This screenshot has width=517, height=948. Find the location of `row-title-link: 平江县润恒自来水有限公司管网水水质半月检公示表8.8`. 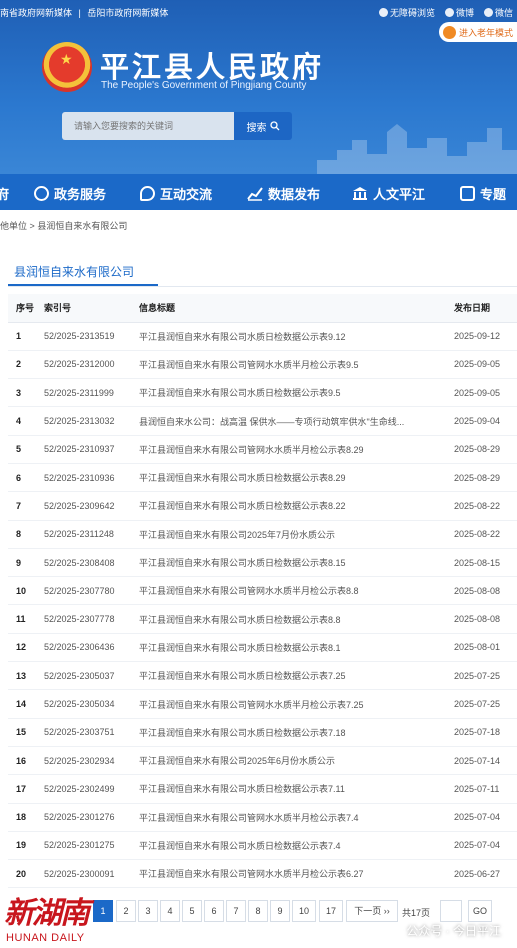

row-title-link: 平江县润恒自来水有限公司管网水水质半月检公示表8.8 is located at coordinates (296, 591).